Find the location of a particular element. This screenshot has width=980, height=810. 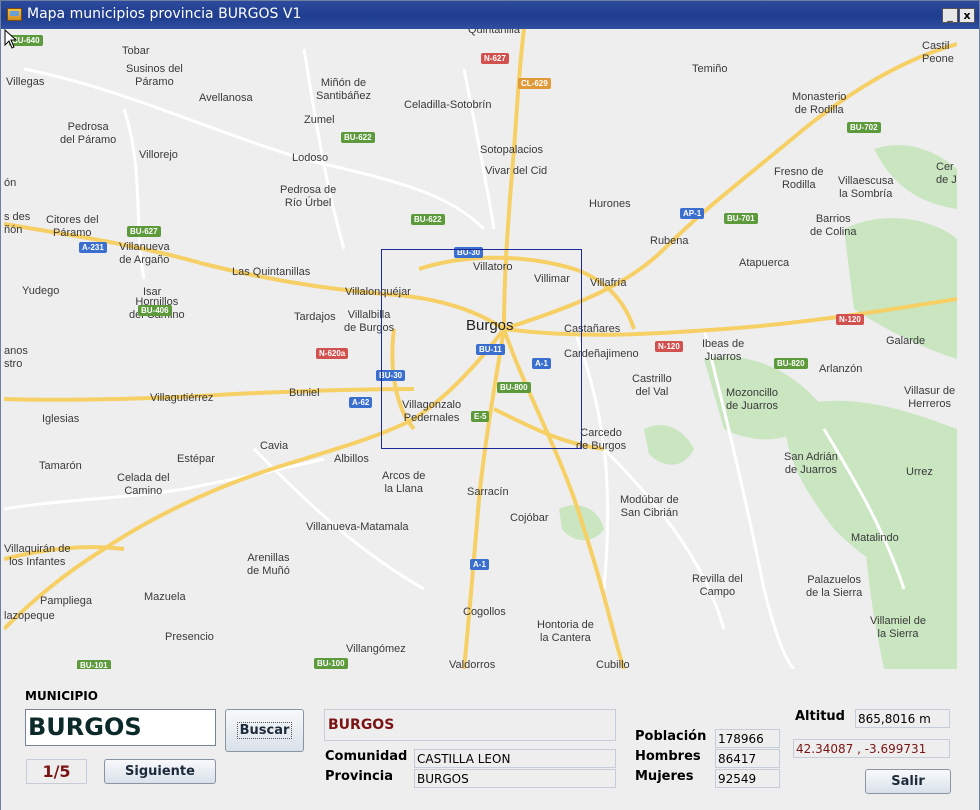

road-shield: BU-100 is located at coordinates (331, 663).